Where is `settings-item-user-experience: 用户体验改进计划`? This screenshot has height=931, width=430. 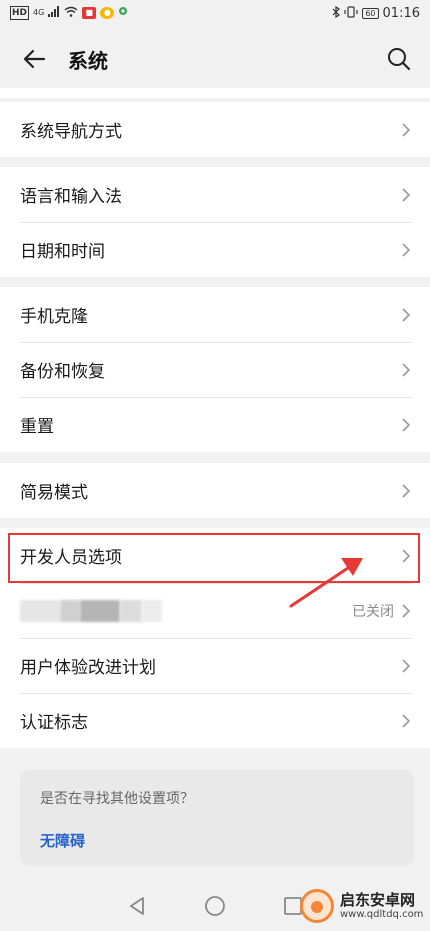
settings-item-user-experience: 用户体验改进计划 is located at coordinates (215, 665).